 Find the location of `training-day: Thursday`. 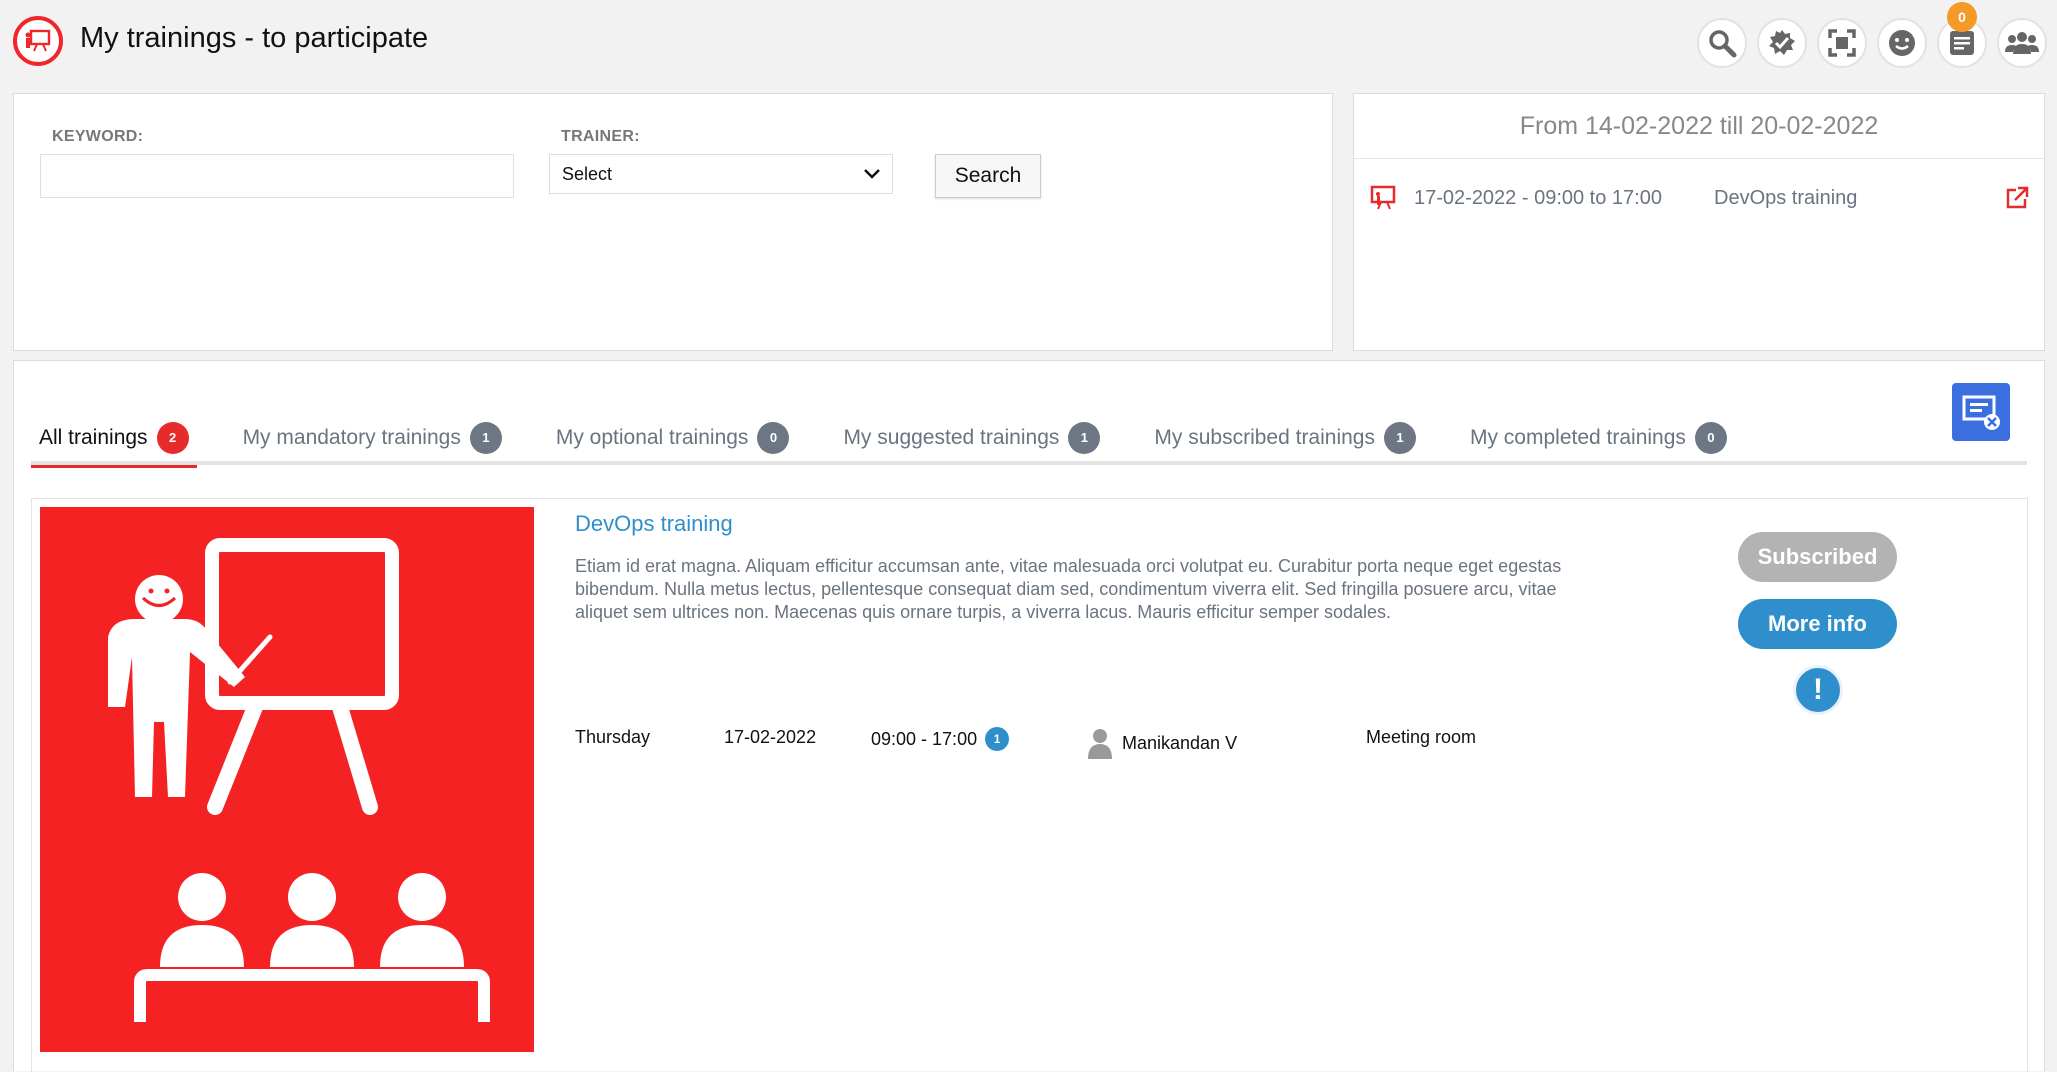

training-day: Thursday is located at coordinates (613, 737).